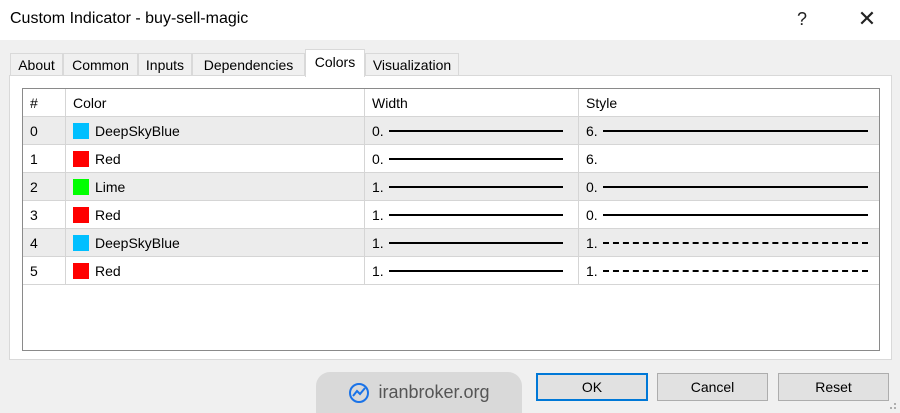  Describe the element at coordinates (44, 131) in the screenshot. I see `row-index: 0` at that location.